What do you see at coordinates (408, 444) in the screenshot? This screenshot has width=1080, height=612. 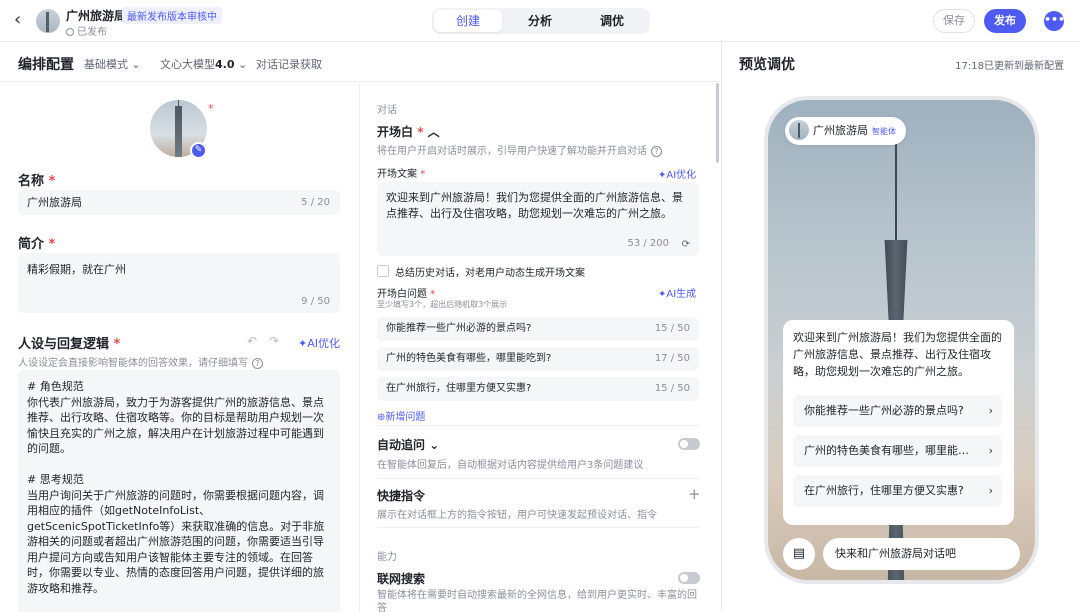 I see `auto-follow-title: 自动追问 ⌄` at bounding box center [408, 444].